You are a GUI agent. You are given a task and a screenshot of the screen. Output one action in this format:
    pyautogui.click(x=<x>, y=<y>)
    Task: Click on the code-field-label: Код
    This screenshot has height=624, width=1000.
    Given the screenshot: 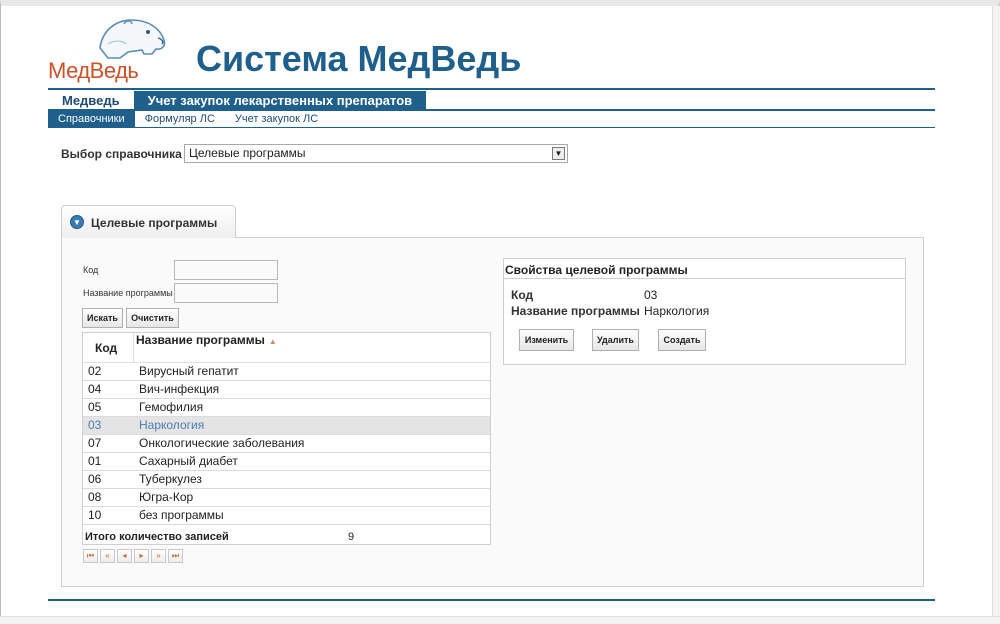 What is the action you would take?
    pyautogui.click(x=91, y=270)
    